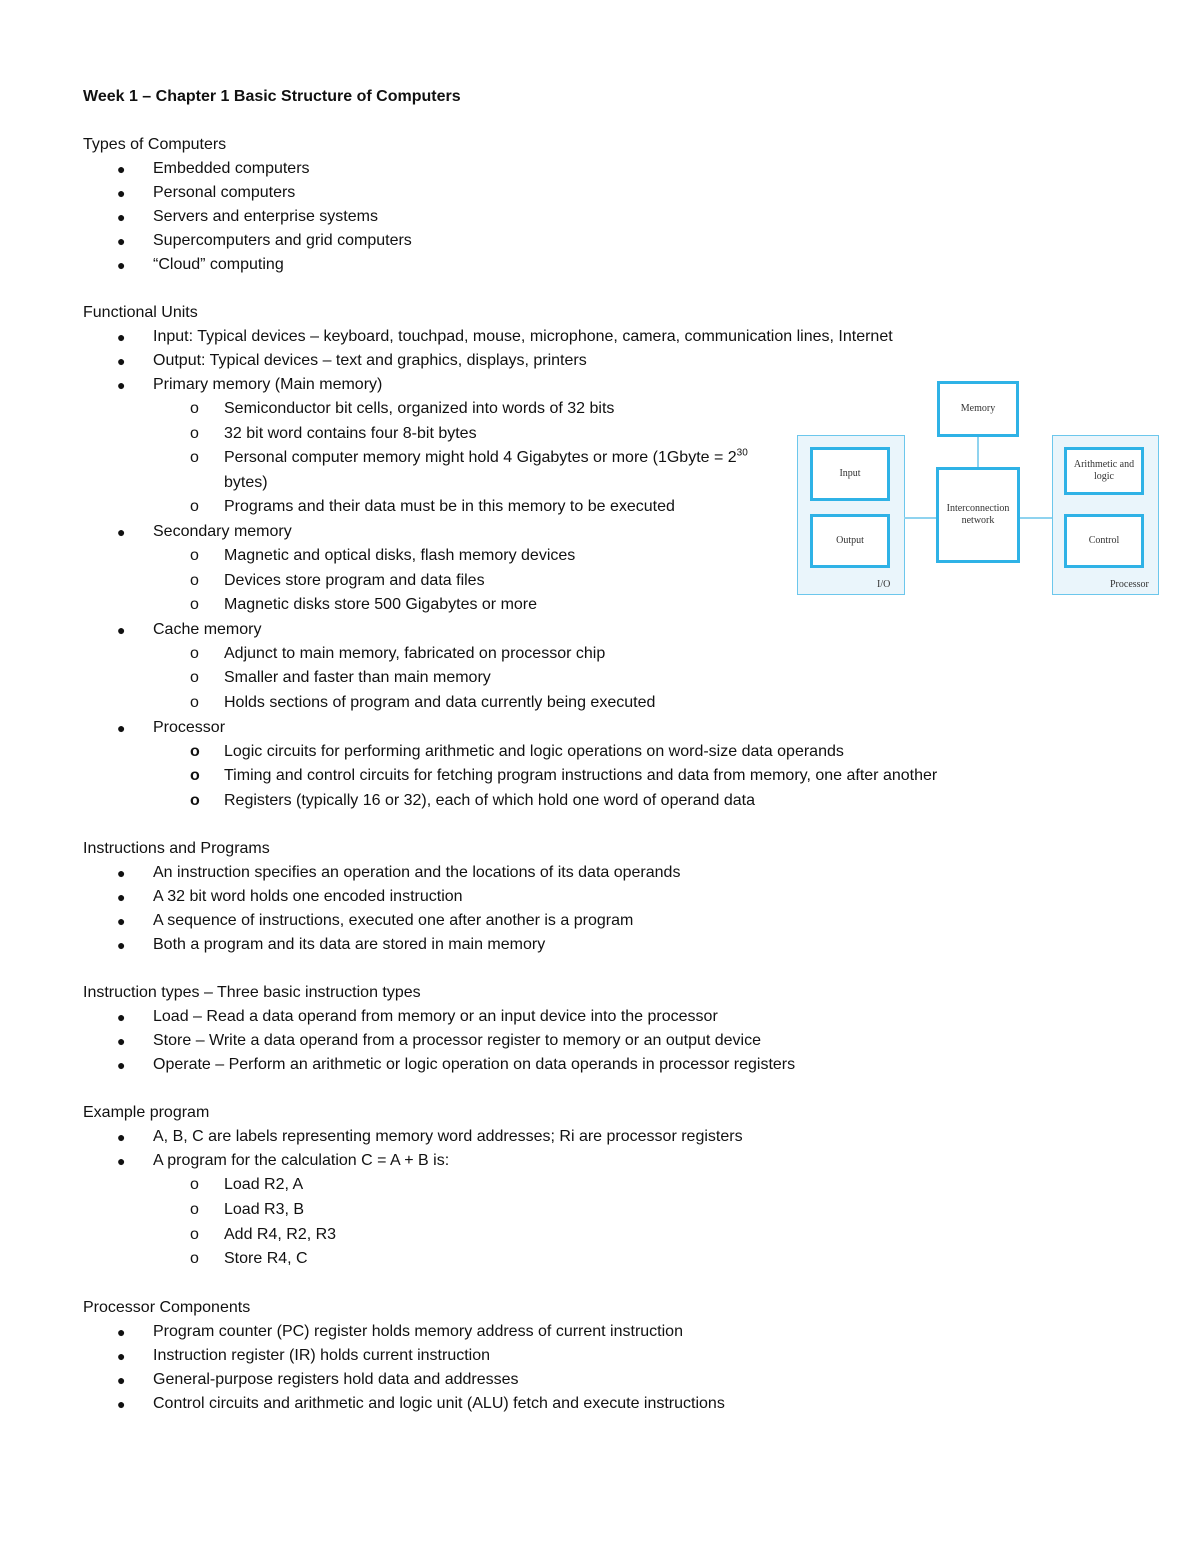 Image resolution: width=1200 pixels, height=1553 pixels. What do you see at coordinates (623, 1259) in the screenshot?
I see `sub-list-item: o Store R4, C` at bounding box center [623, 1259].